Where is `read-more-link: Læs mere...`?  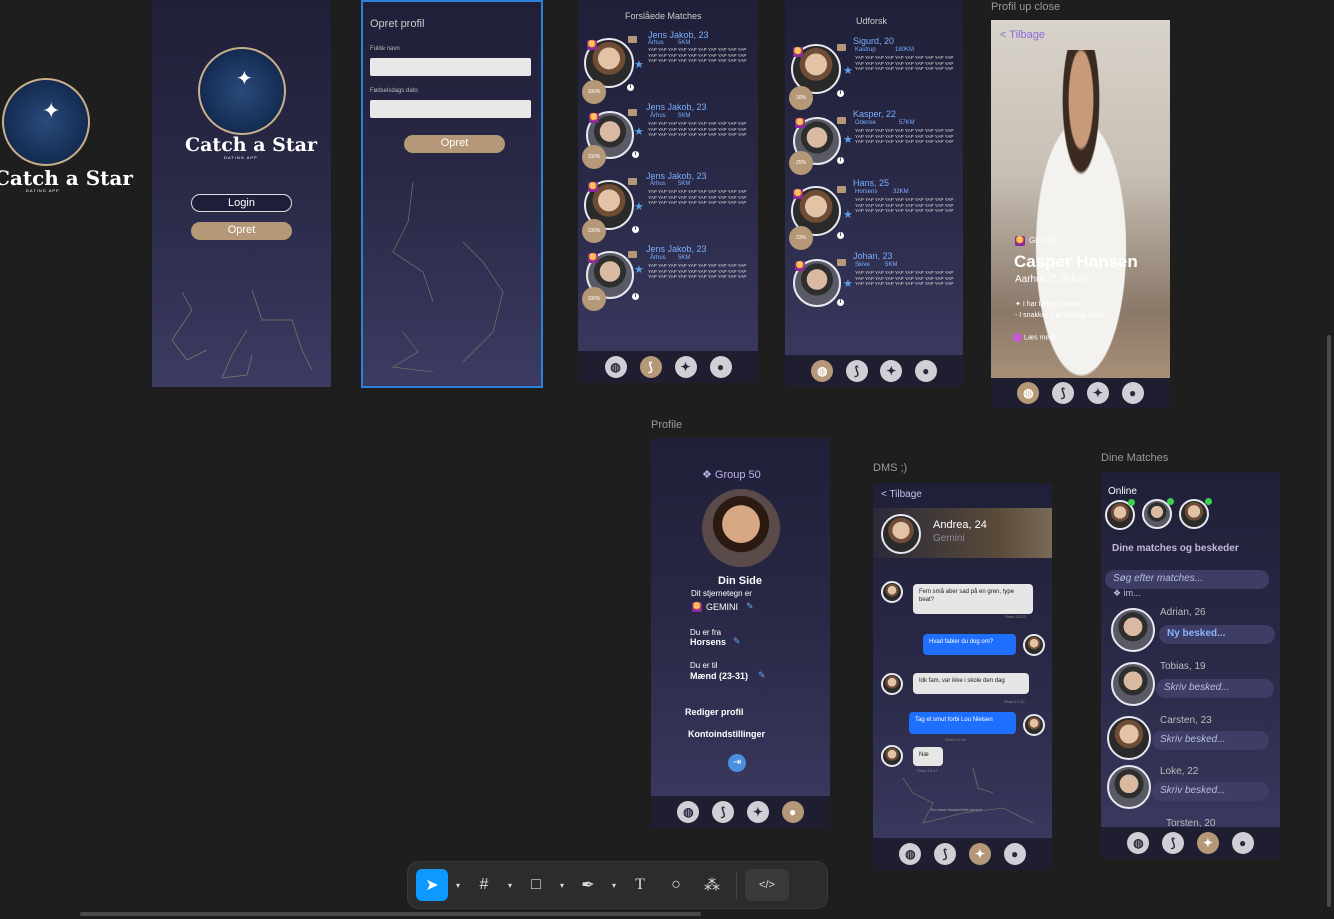 read-more-link: Læs mere... is located at coordinates (1037, 337).